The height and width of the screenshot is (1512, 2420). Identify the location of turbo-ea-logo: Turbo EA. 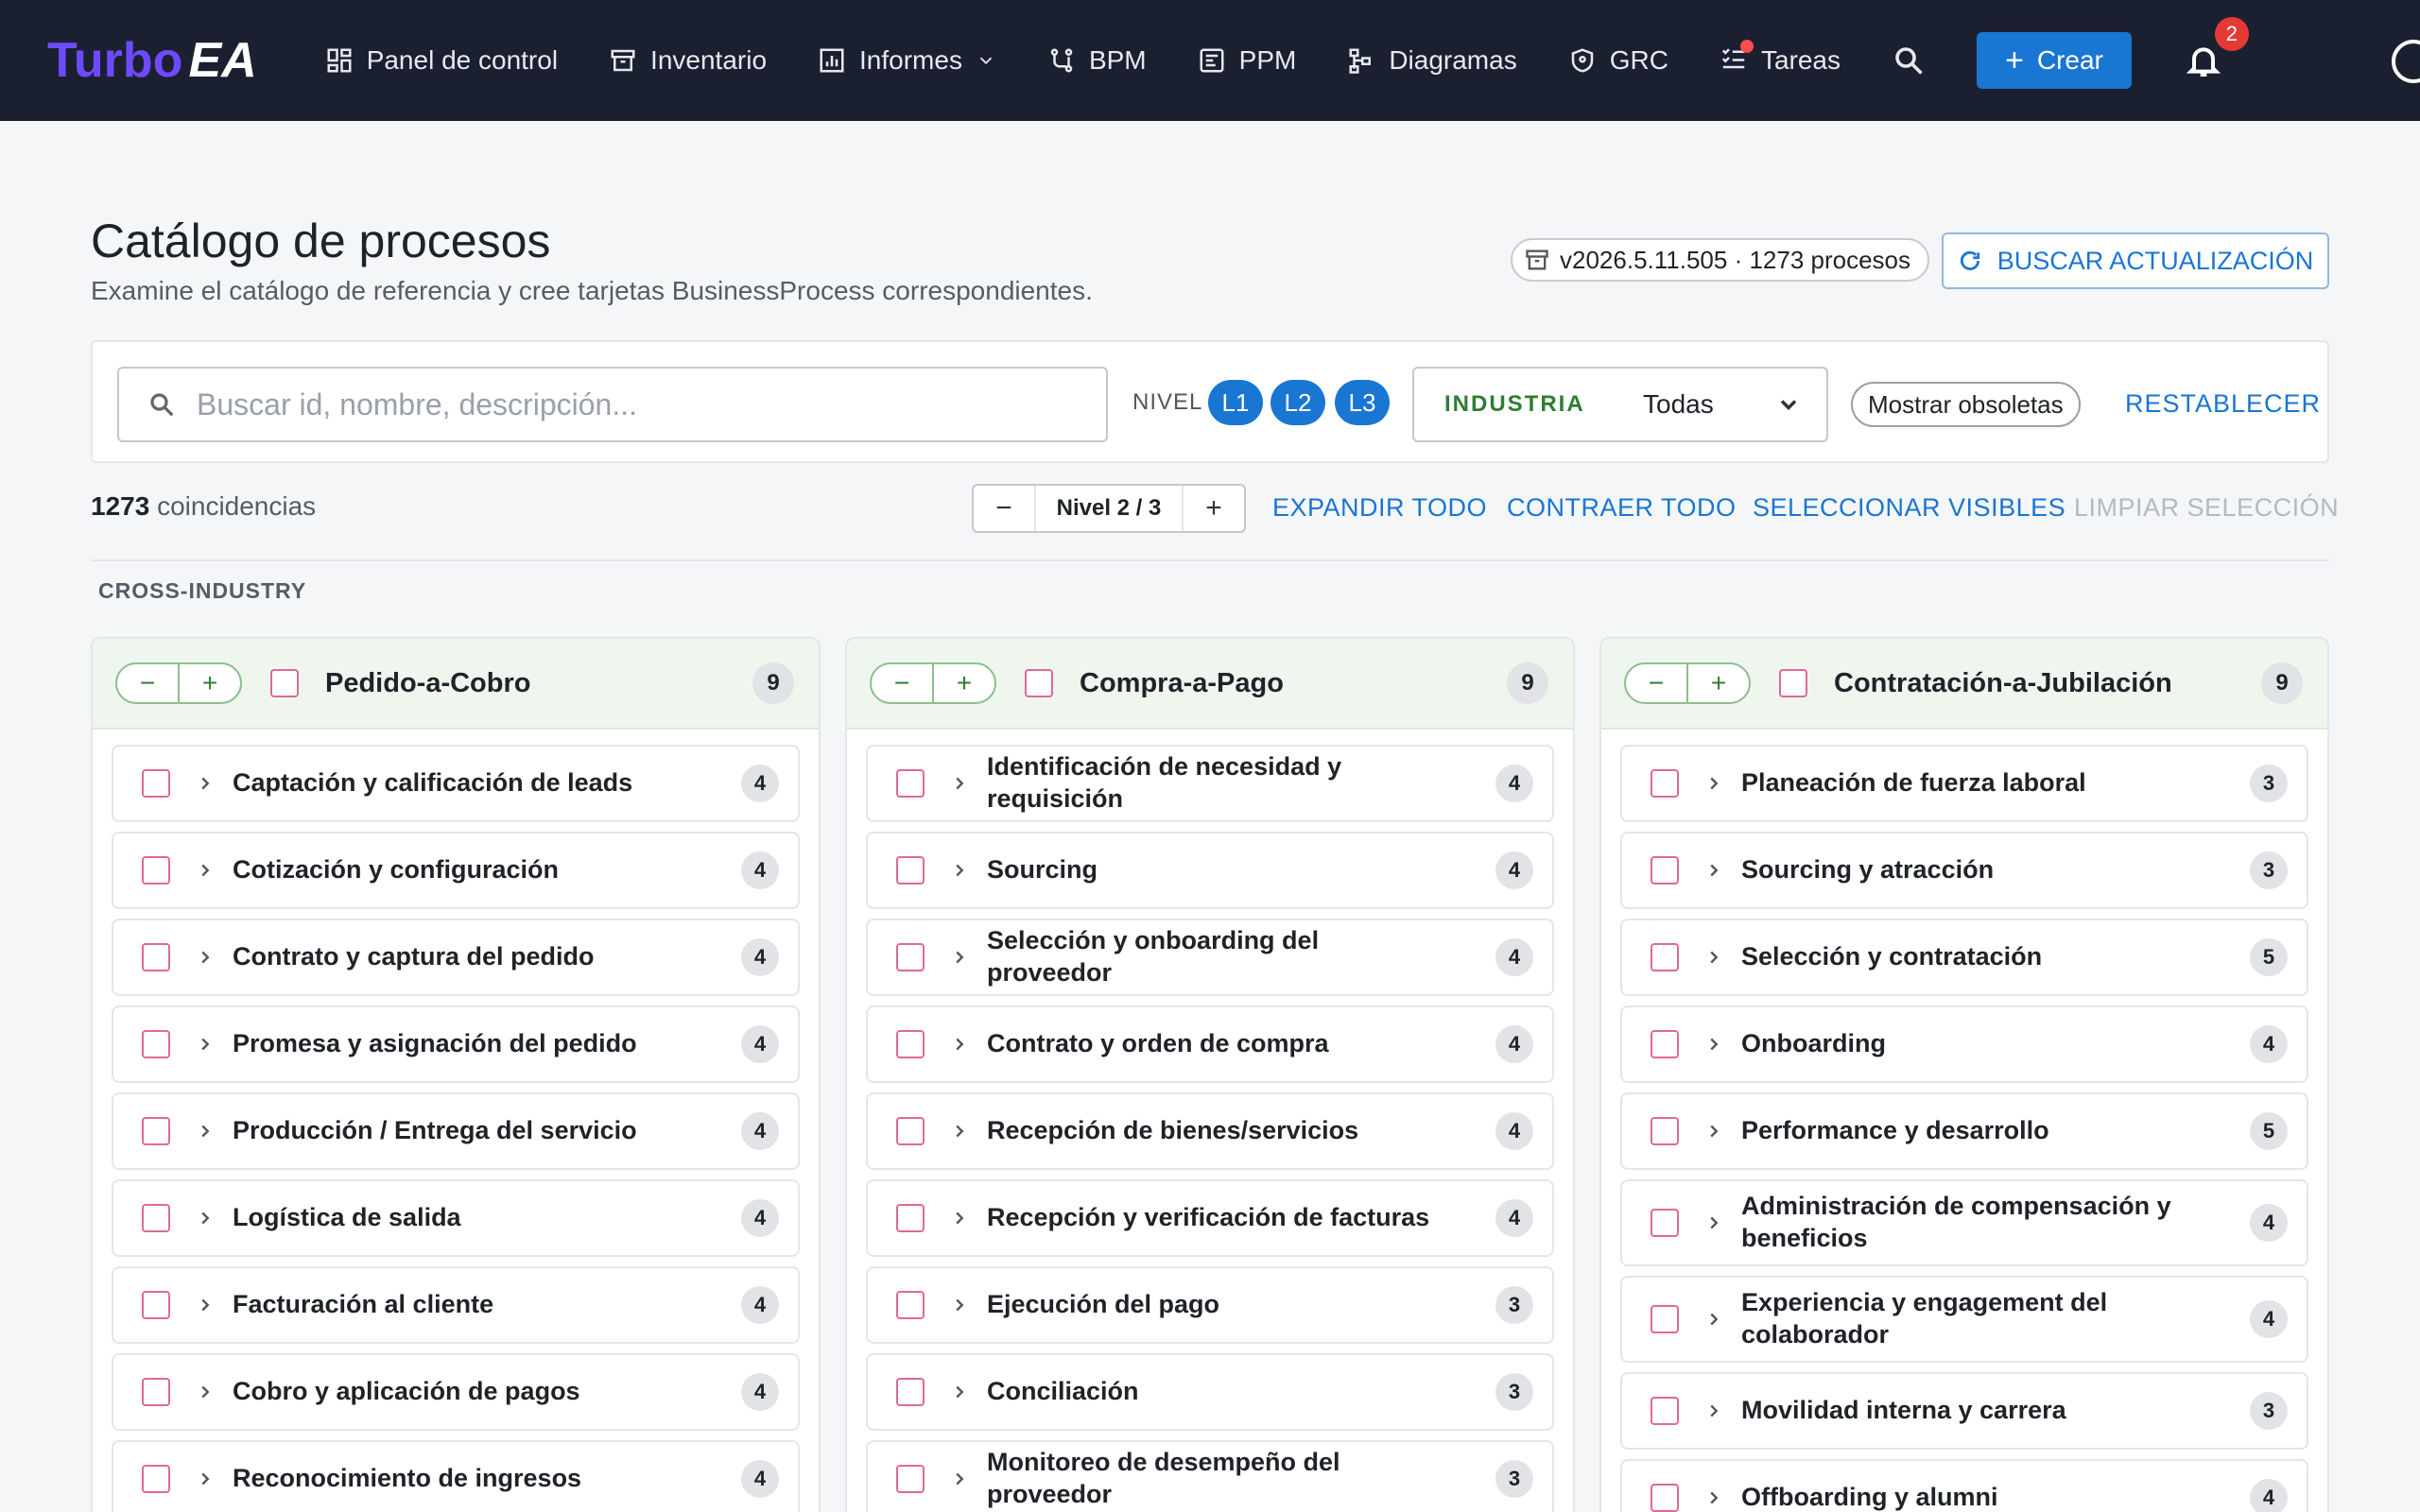
(152, 60).